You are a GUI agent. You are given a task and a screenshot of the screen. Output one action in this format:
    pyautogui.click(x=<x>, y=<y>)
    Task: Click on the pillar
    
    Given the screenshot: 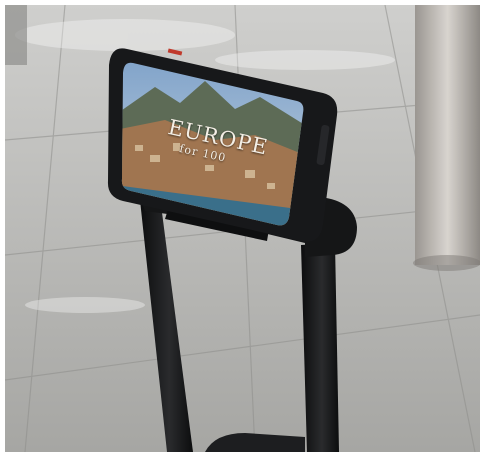 What is the action you would take?
    pyautogui.click(x=447, y=135)
    